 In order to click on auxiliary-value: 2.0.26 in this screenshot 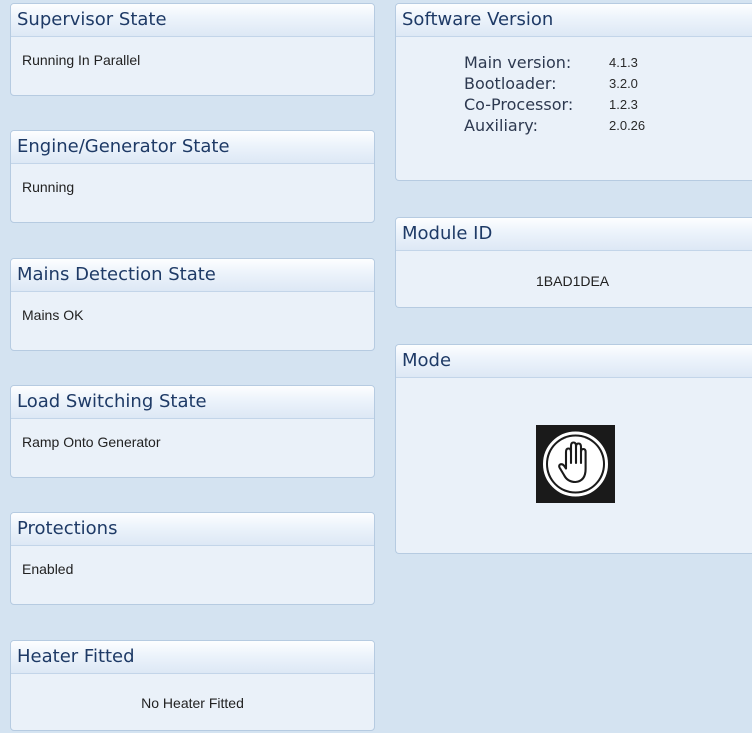, I will do `click(627, 125)`.